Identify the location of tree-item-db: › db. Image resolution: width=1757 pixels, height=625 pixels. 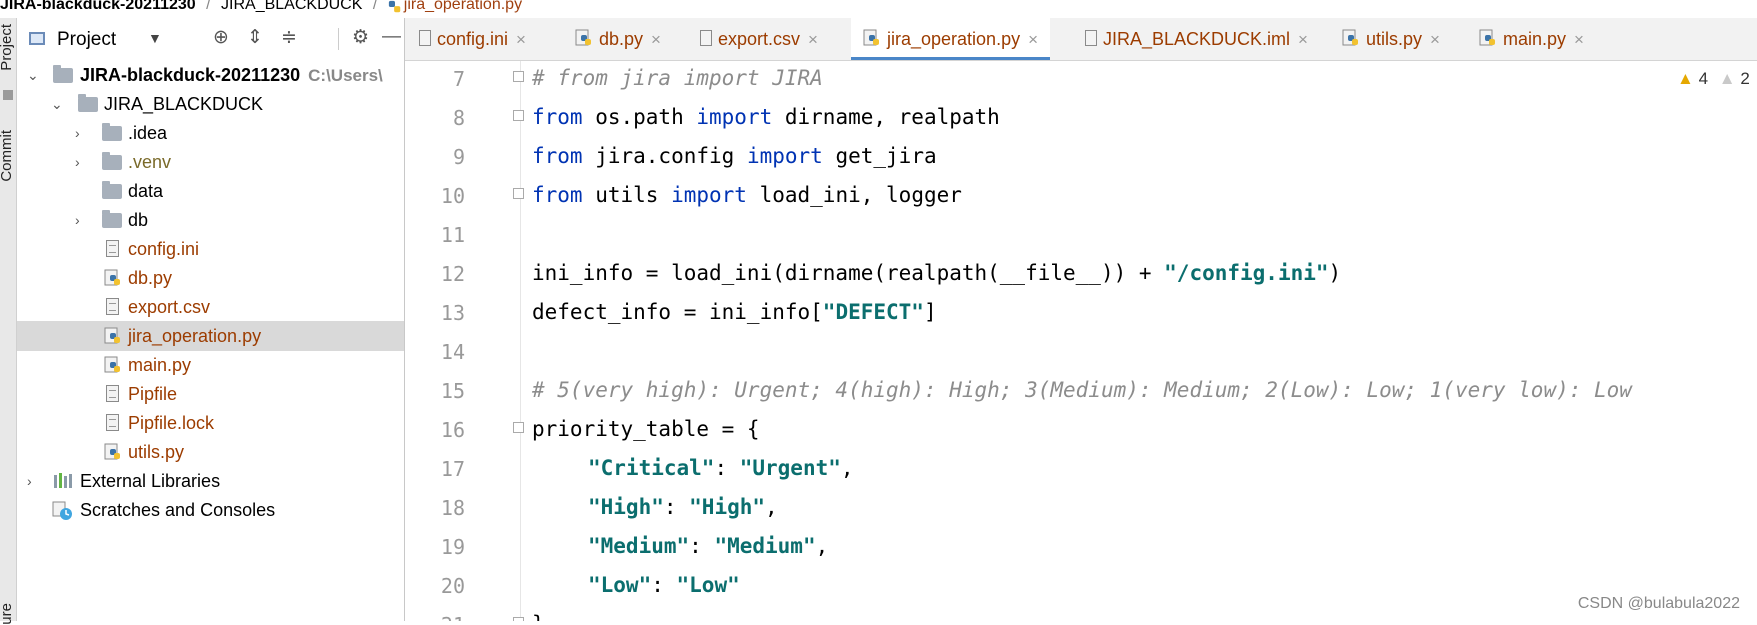
(210, 220).